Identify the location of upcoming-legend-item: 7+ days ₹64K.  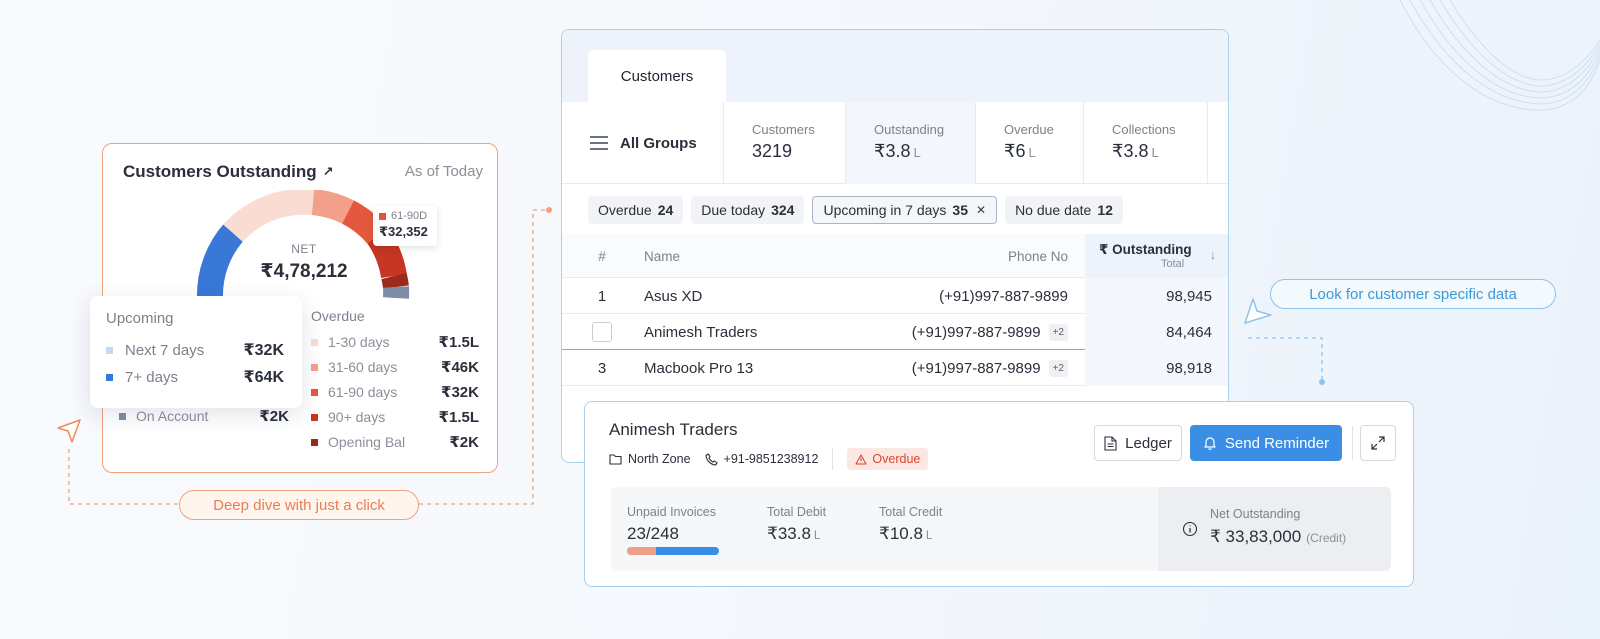
(195, 377).